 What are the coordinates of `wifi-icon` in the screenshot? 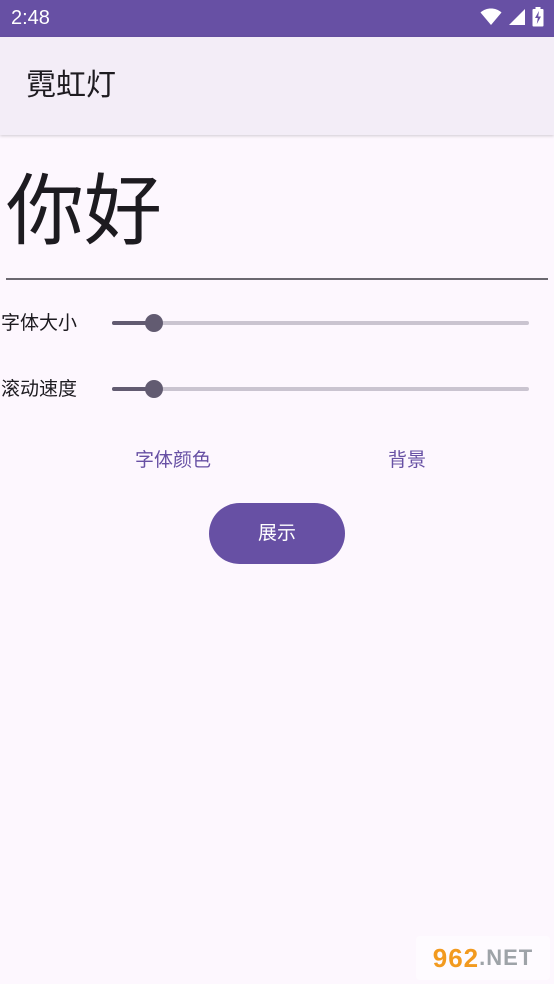 It's located at (491, 19).